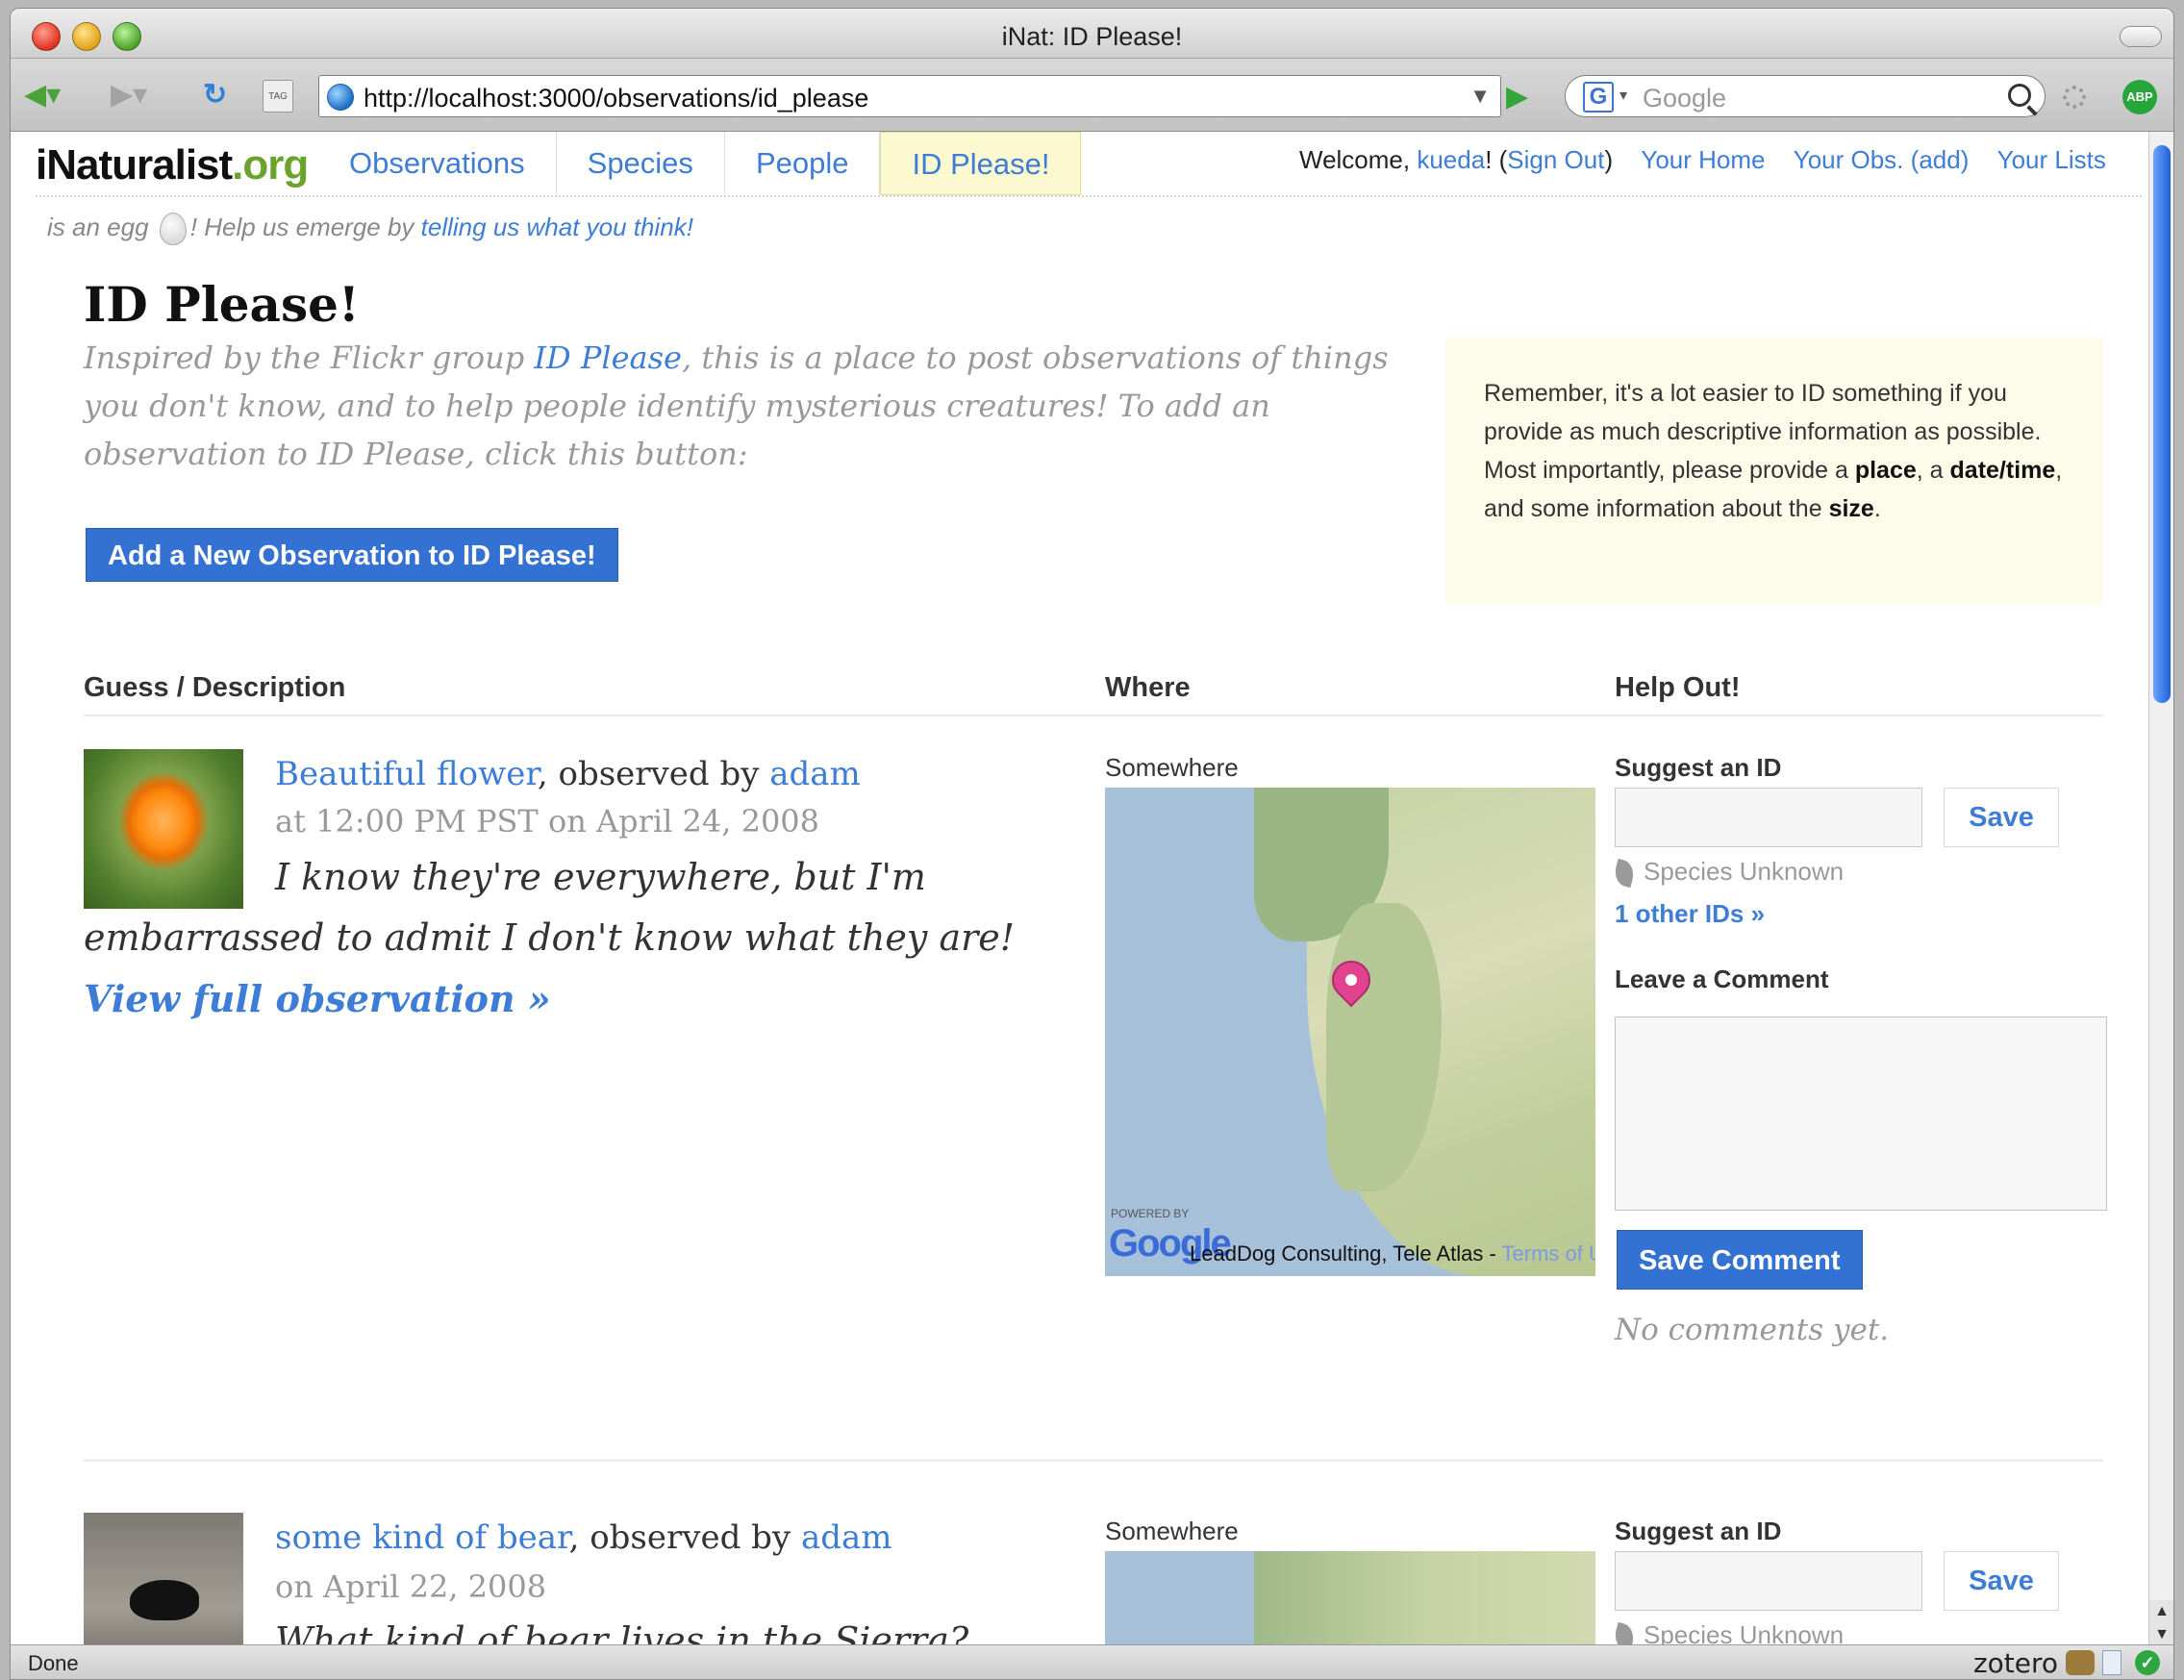  I want to click on search-bar: G ▾ Google, so click(1806, 96).